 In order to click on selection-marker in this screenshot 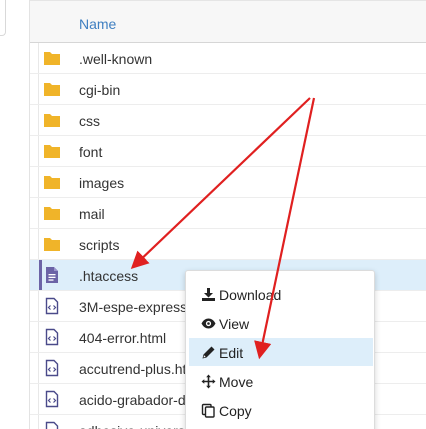, I will do `click(40, 275)`.